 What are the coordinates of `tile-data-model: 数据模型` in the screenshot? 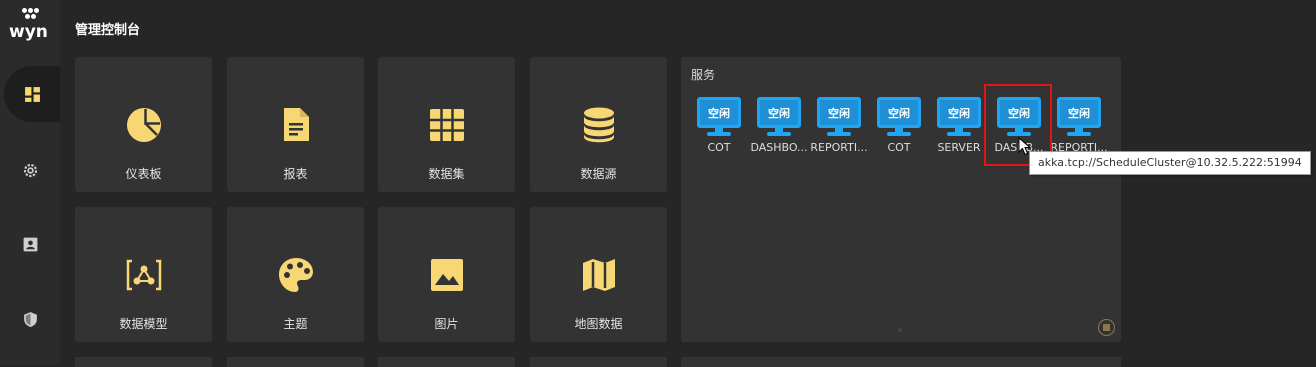 It's located at (143, 274).